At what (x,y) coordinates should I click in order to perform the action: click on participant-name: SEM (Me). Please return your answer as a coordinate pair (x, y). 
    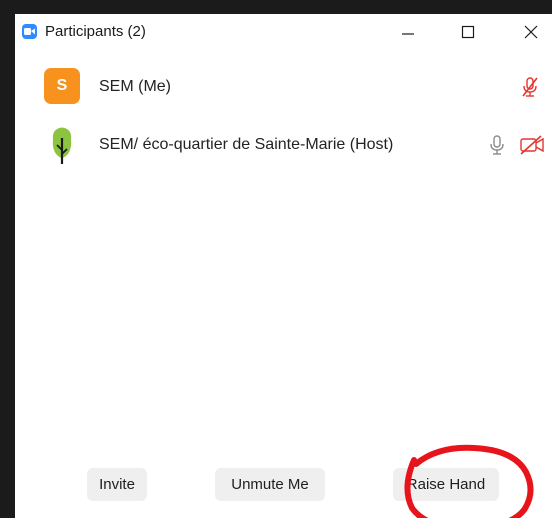
    Looking at the image, I should click on (135, 86).